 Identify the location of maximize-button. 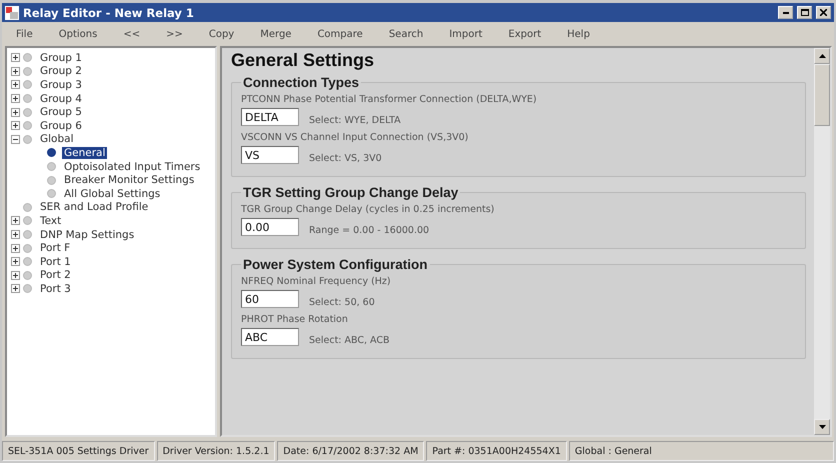
(804, 12).